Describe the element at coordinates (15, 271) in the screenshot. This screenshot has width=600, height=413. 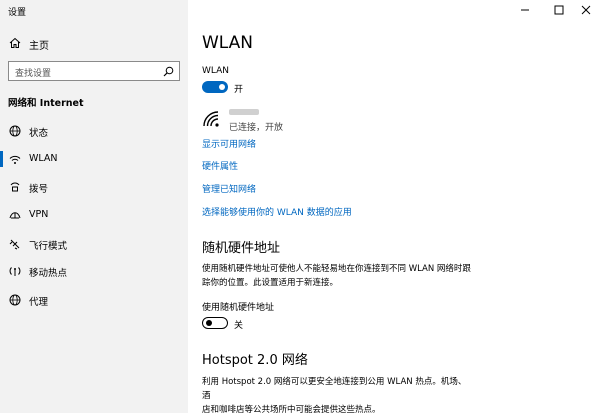
I see `hotspot-icon` at that location.